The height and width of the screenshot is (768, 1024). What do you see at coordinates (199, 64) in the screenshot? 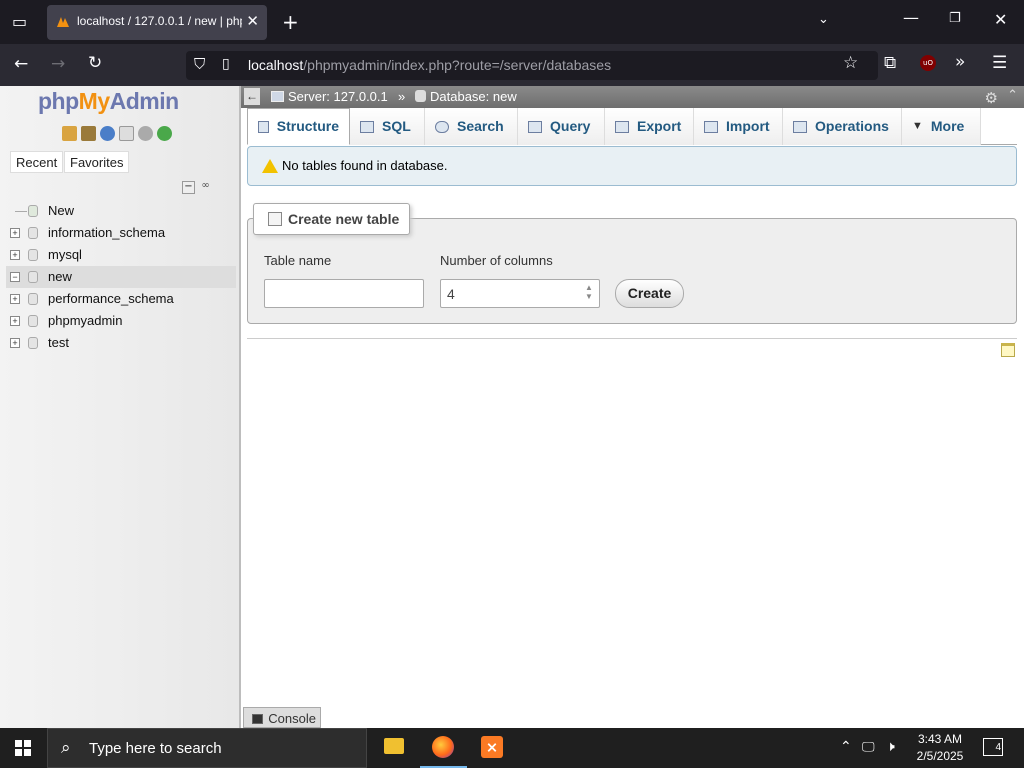
I see `shield-icon: ⛉` at bounding box center [199, 64].